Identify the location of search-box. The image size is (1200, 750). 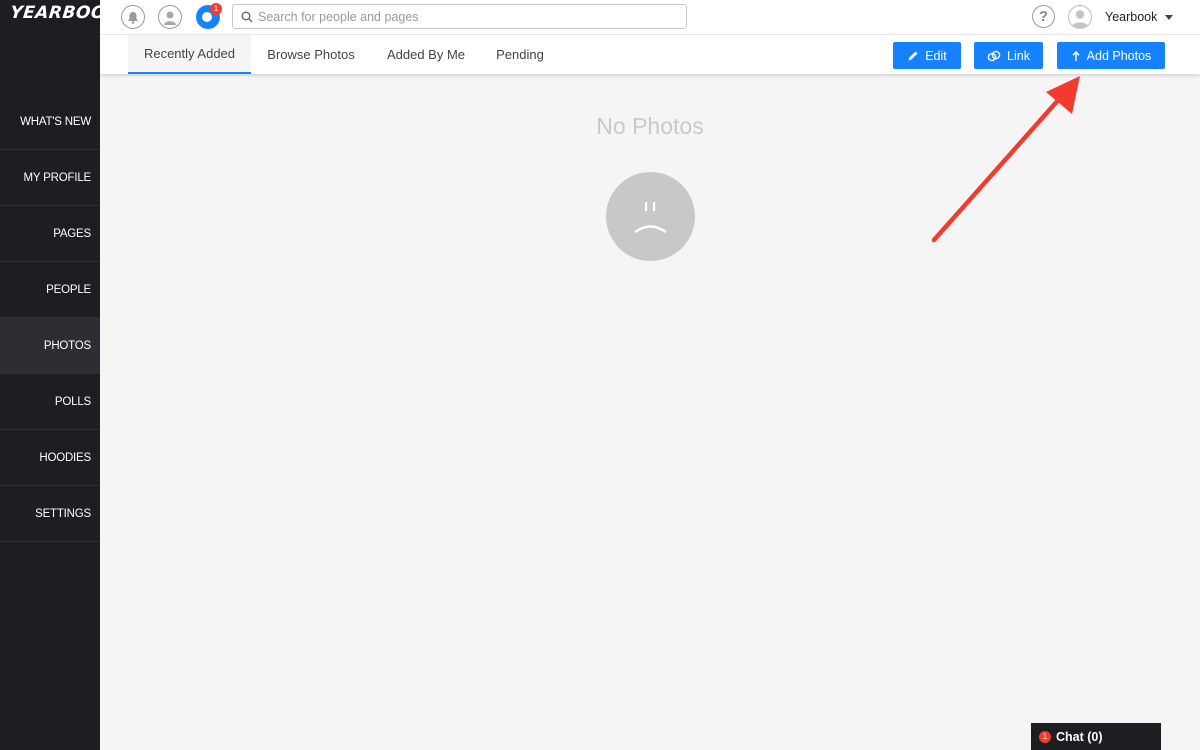
(459, 16).